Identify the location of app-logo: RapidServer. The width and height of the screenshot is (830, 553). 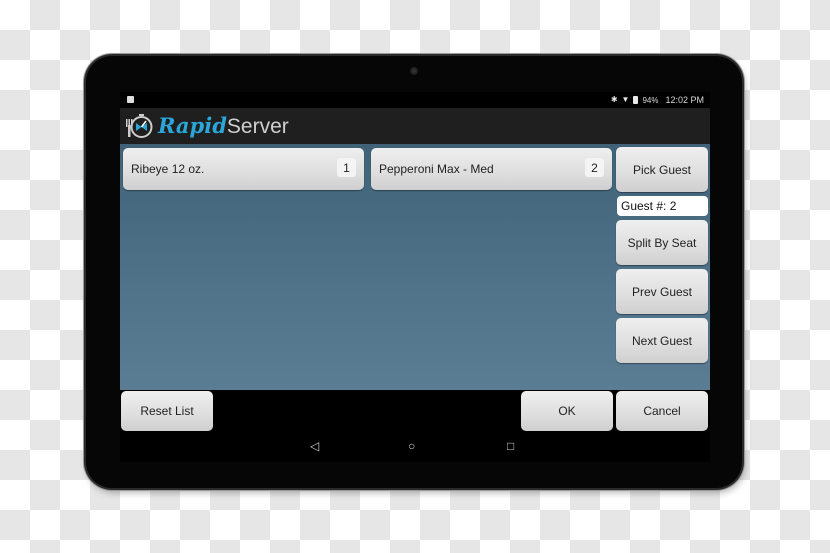
(223, 126).